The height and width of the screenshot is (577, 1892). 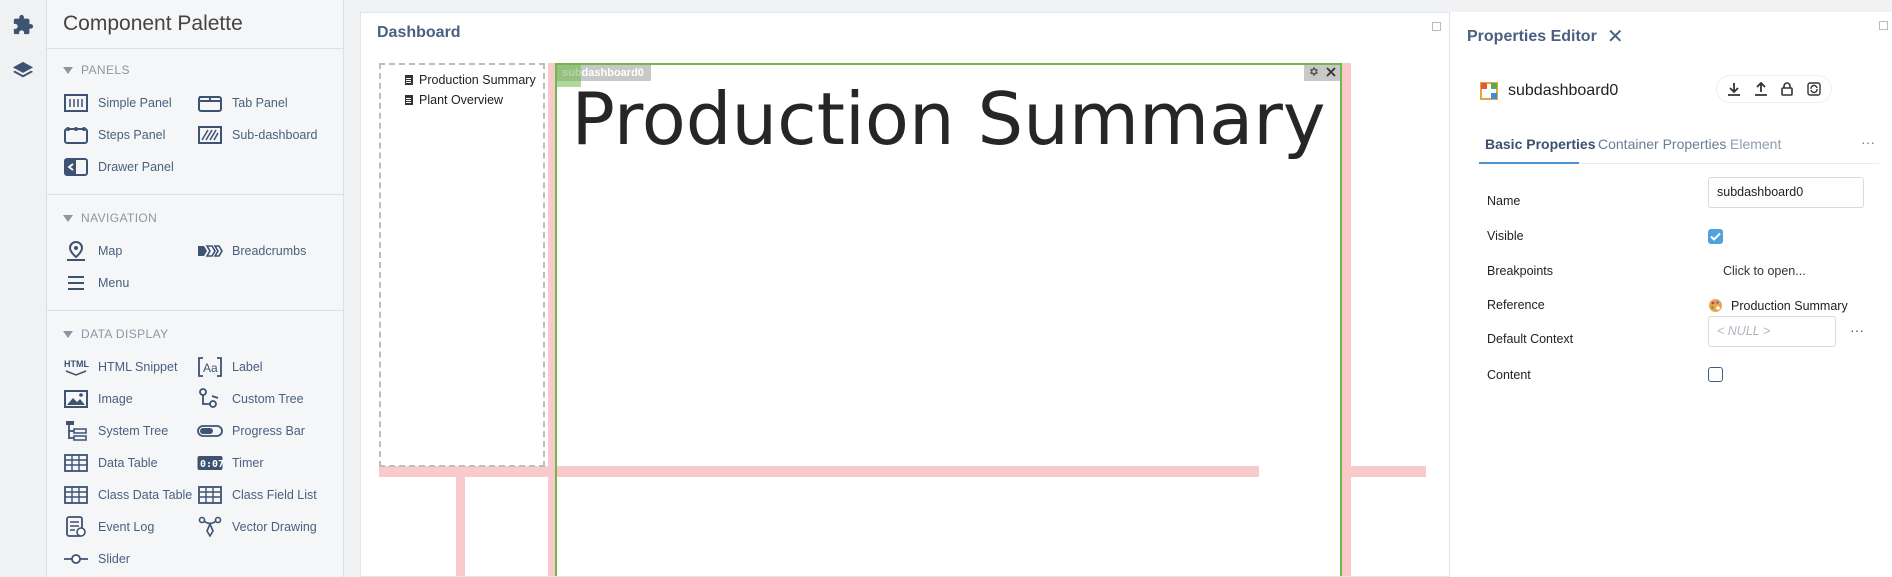 I want to click on section-navigation: NAVIGATION, so click(x=110, y=218).